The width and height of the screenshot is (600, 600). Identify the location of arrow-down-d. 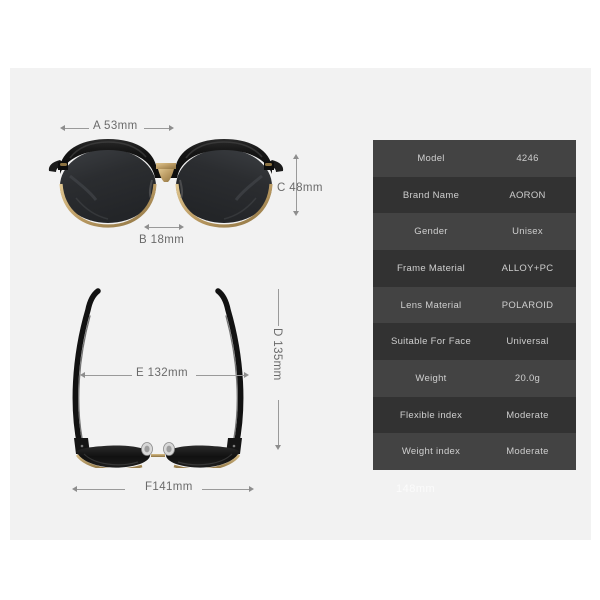
(278, 447).